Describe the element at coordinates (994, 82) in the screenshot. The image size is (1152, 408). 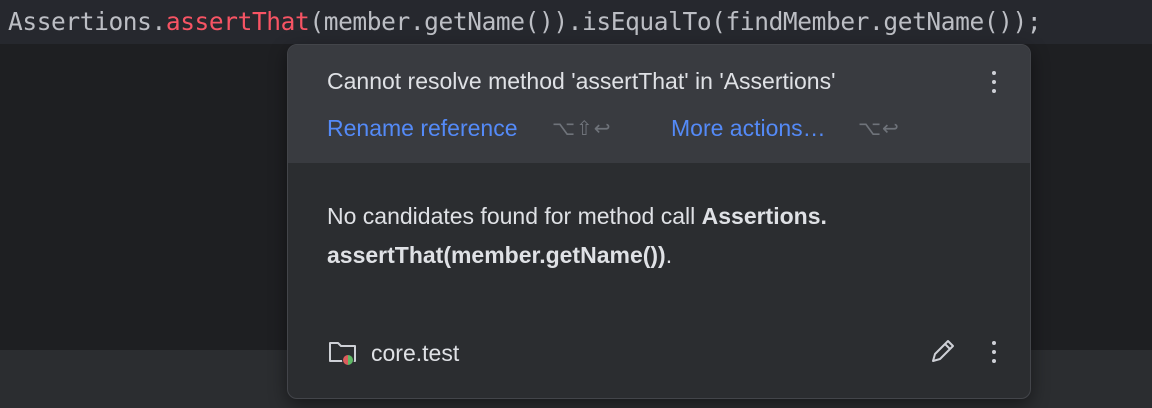
I see `more-vertical-icon` at that location.